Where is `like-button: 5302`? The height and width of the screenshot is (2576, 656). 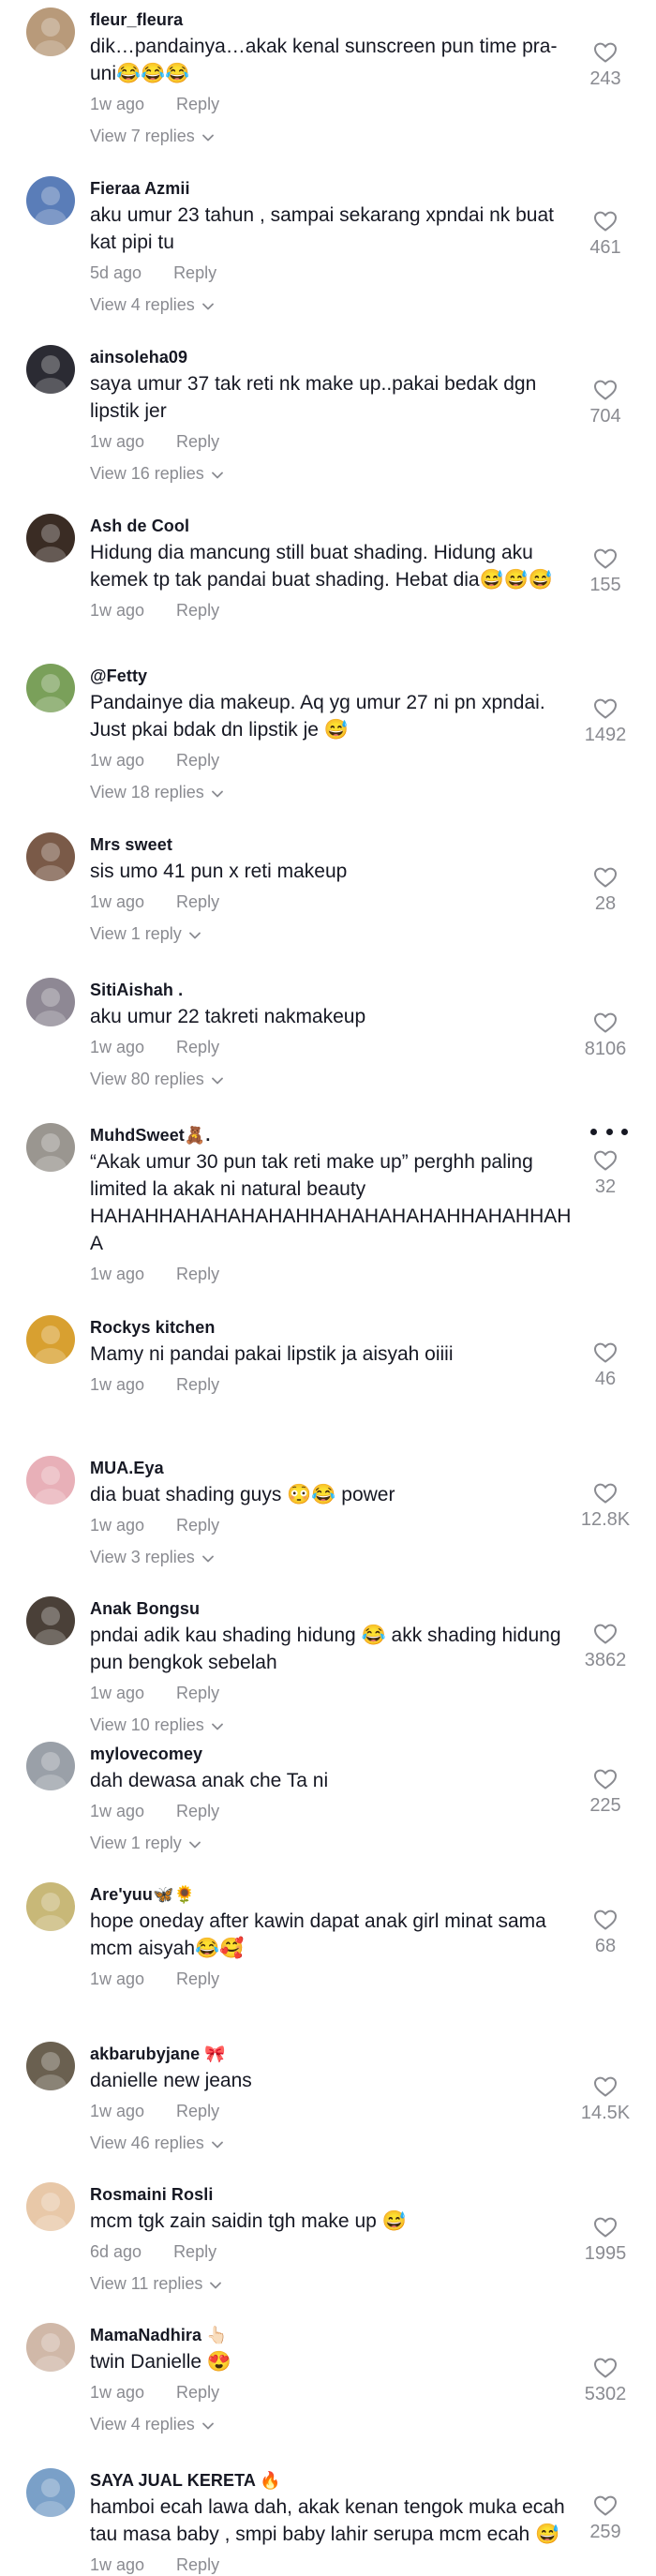 like-button: 5302 is located at coordinates (605, 2381).